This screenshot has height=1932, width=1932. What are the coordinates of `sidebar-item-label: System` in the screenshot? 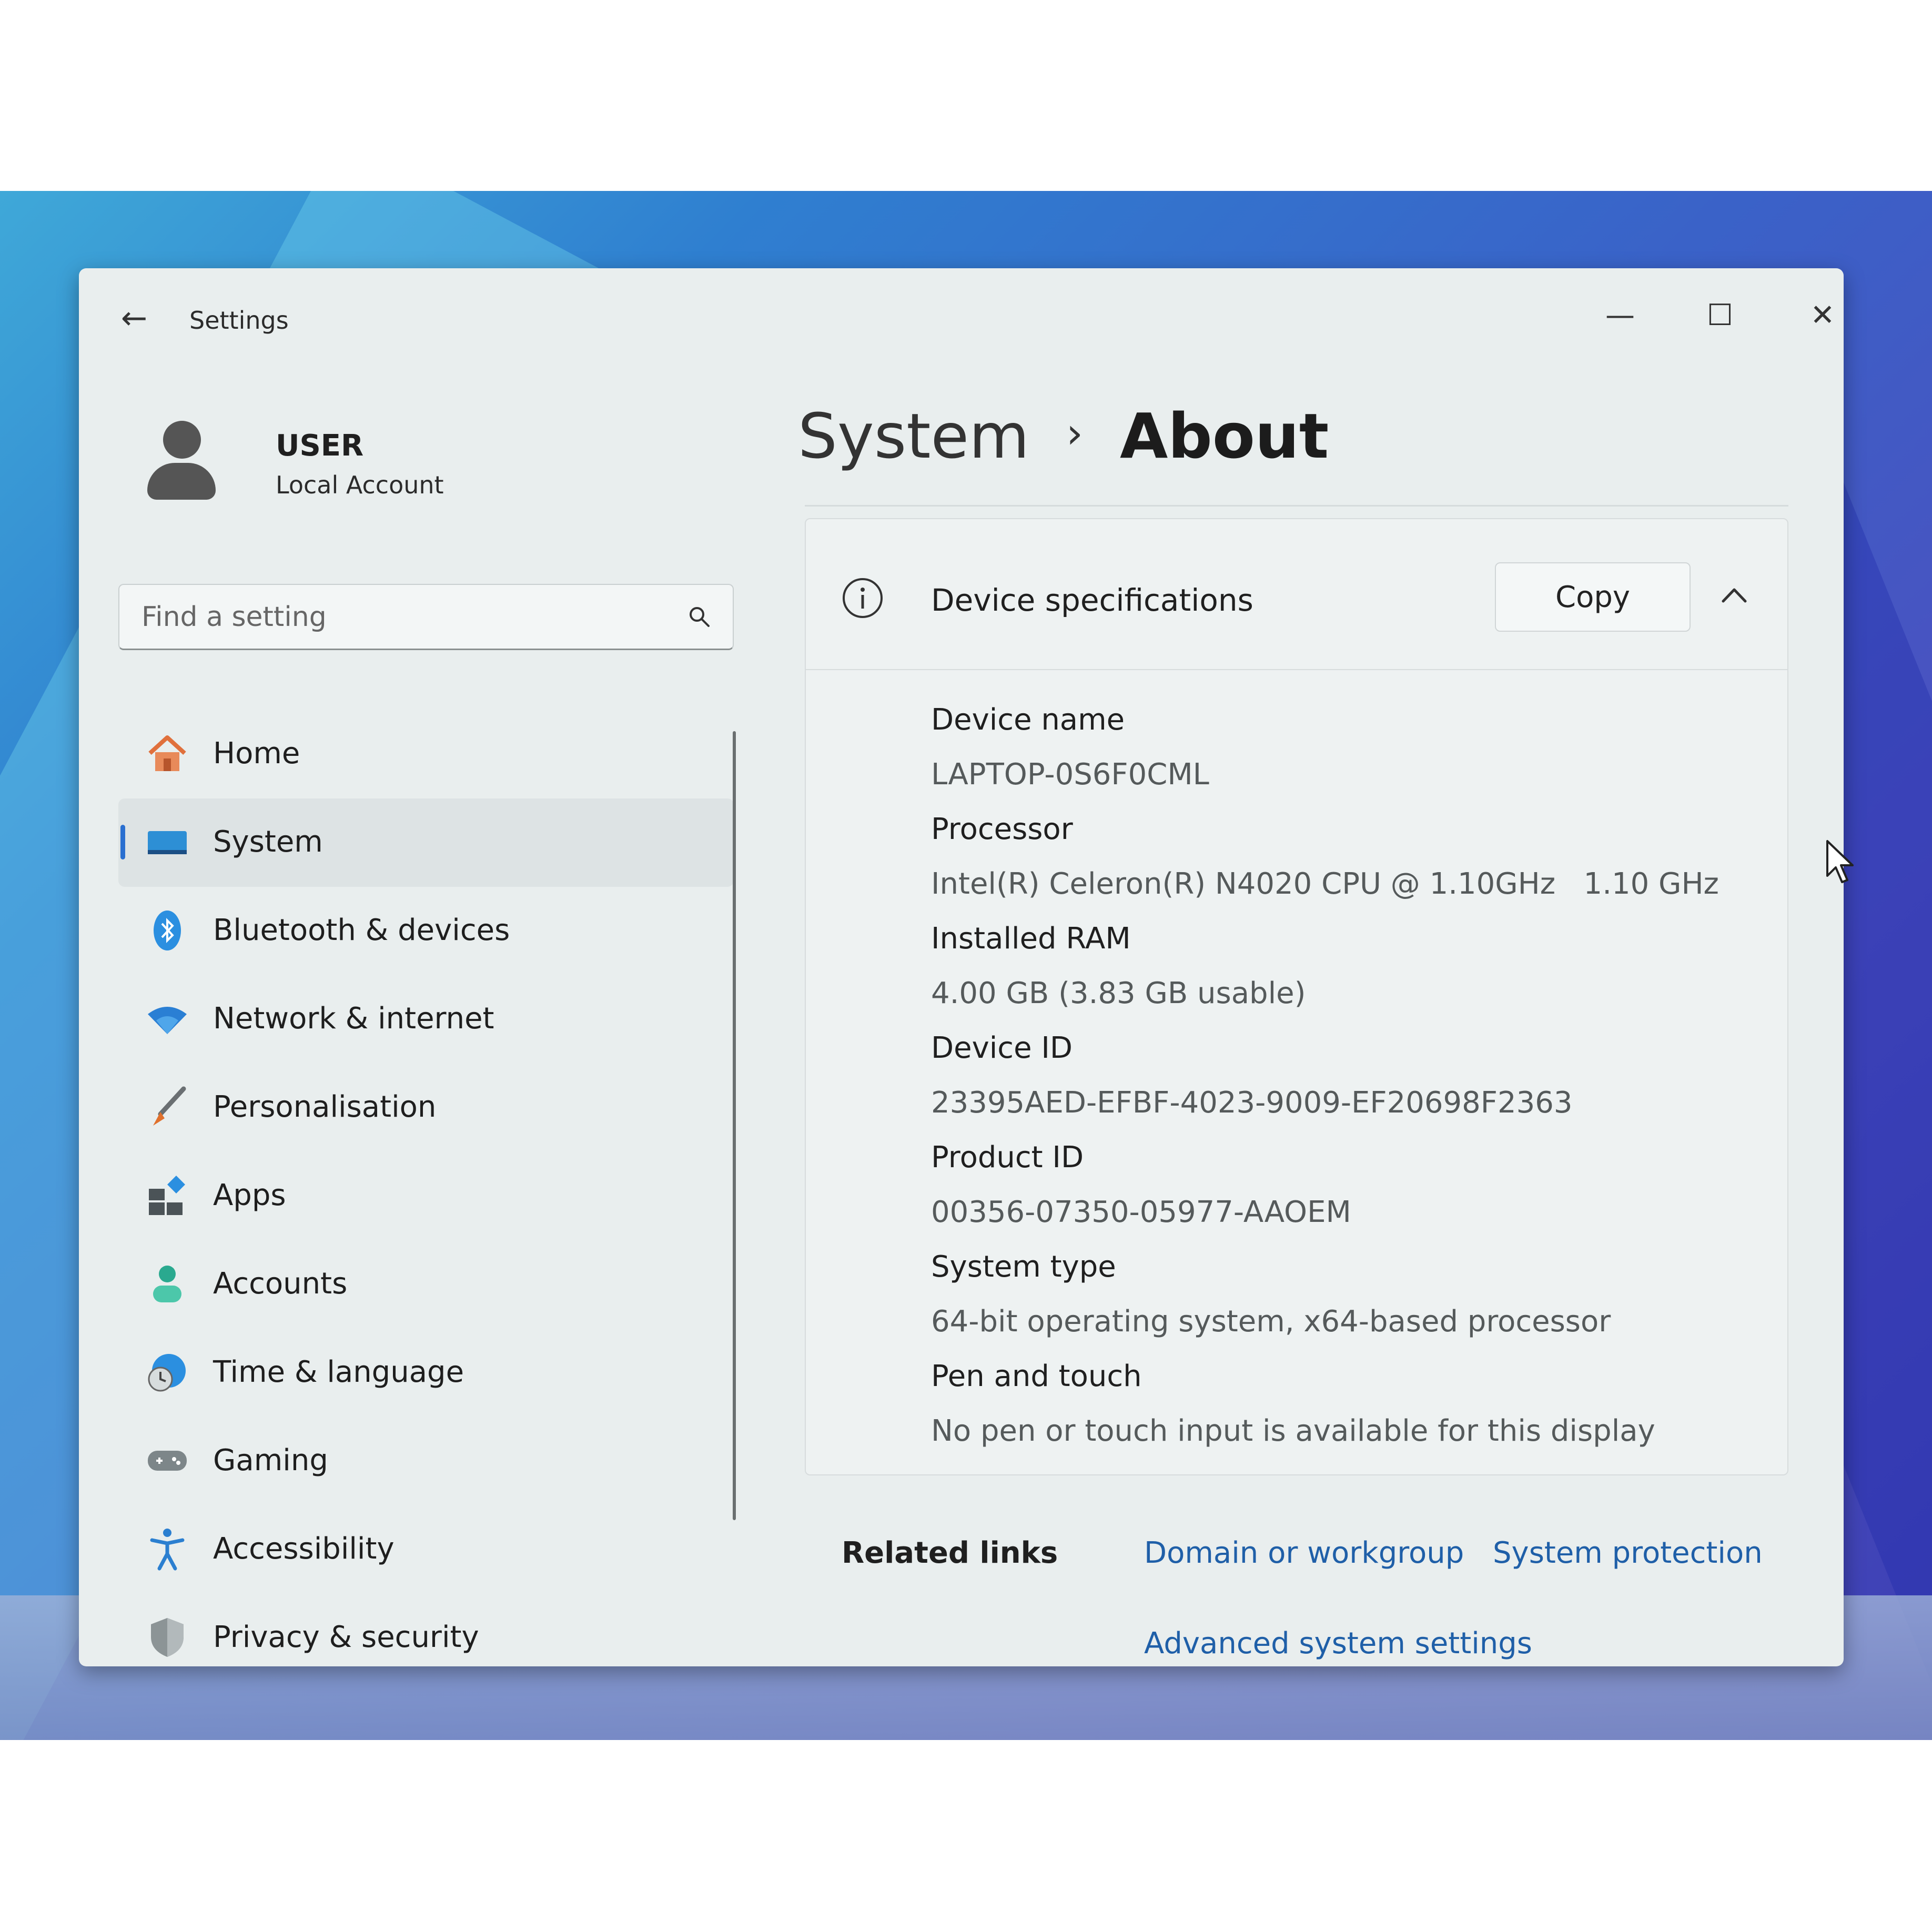 It's located at (268, 842).